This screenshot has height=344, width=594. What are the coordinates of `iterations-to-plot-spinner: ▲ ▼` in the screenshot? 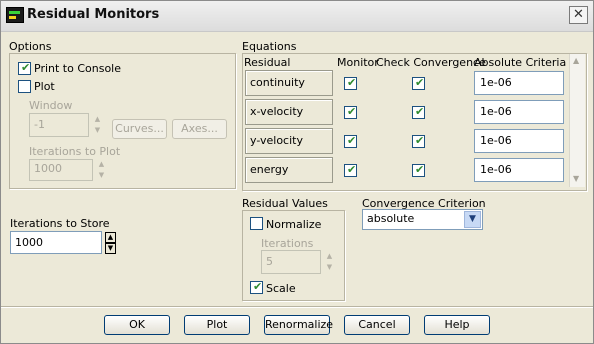 It's located at (101, 170).